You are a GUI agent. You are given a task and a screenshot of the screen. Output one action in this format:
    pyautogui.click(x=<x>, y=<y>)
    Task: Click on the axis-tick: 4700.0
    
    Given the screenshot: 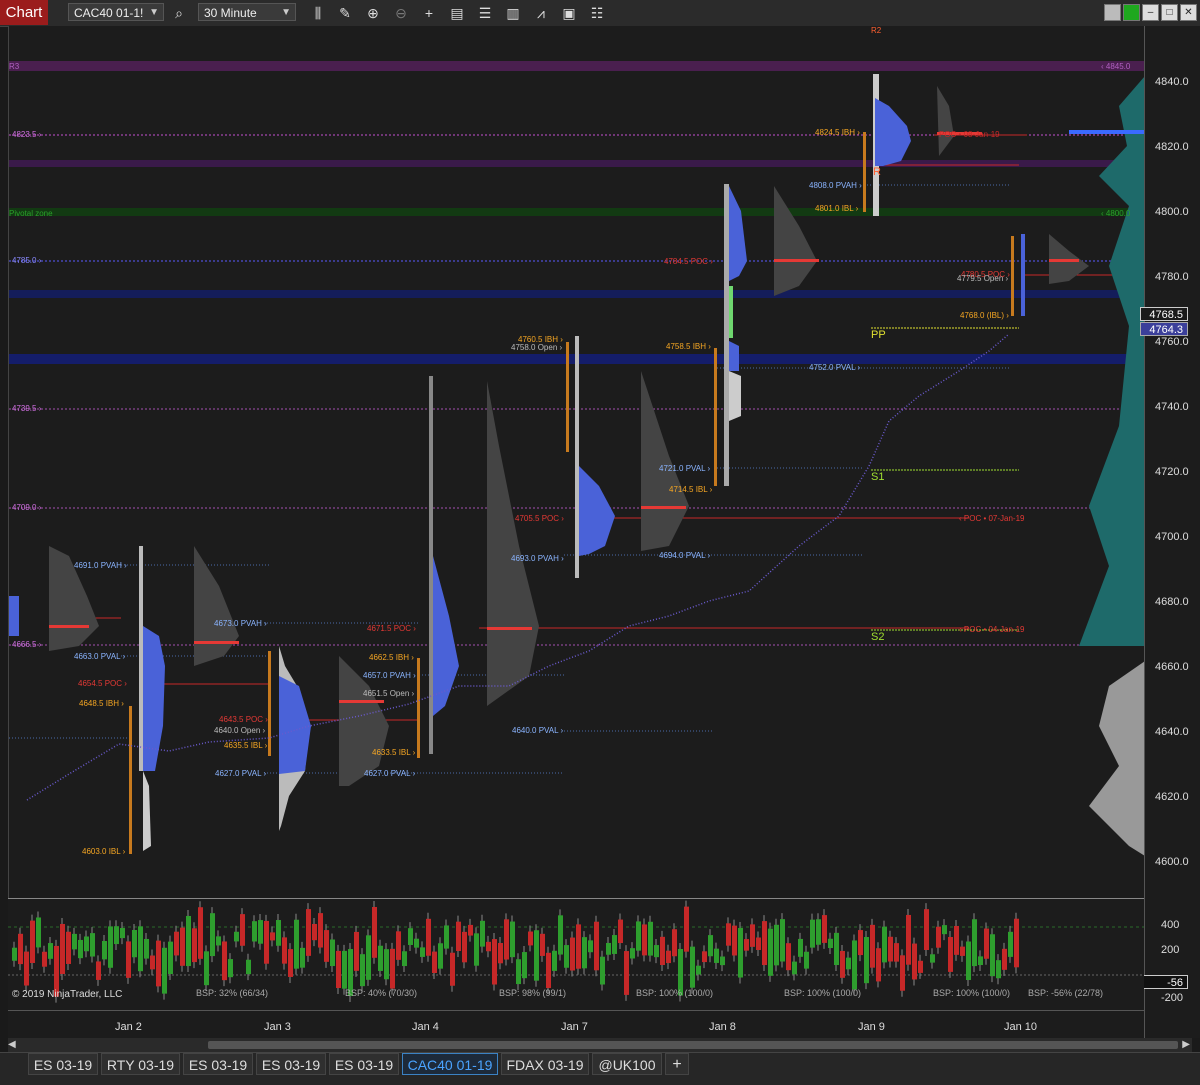 What is the action you would take?
    pyautogui.click(x=1172, y=537)
    